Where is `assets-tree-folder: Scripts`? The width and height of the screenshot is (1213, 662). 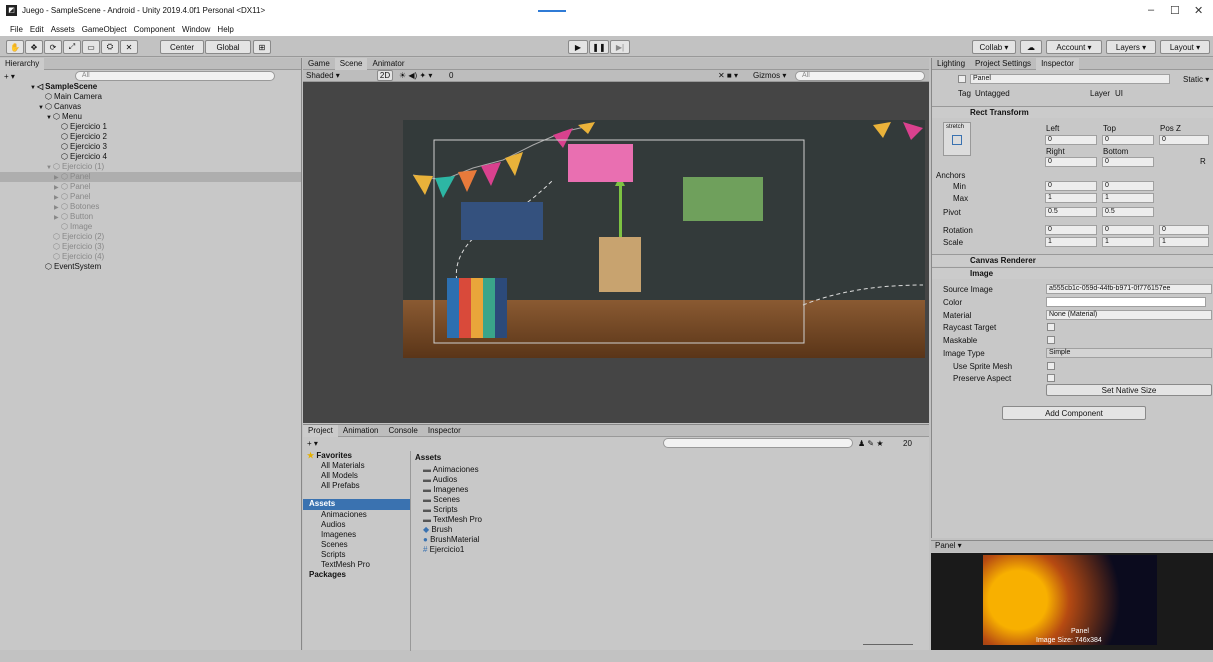 assets-tree-folder: Scripts is located at coordinates (356, 555).